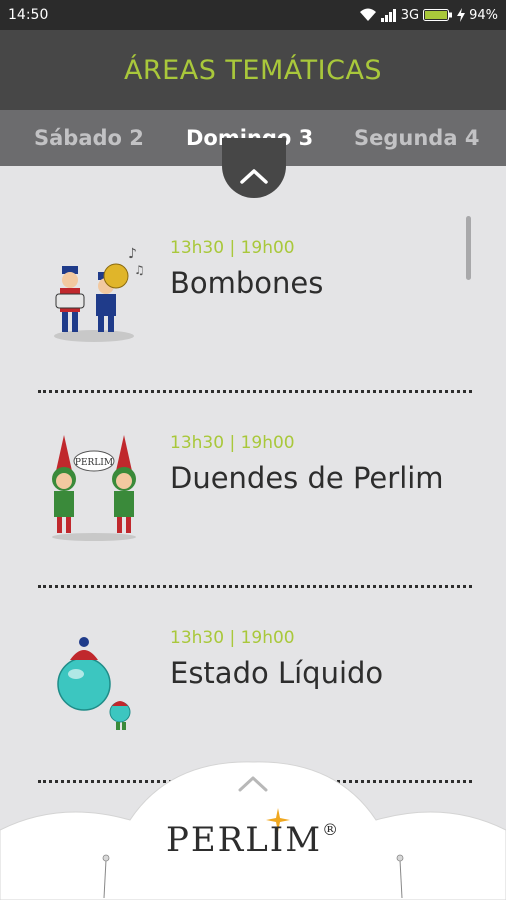 Image resolution: width=506 pixels, height=900 pixels. What do you see at coordinates (94, 683) in the screenshot?
I see `bubble-character-icon` at bounding box center [94, 683].